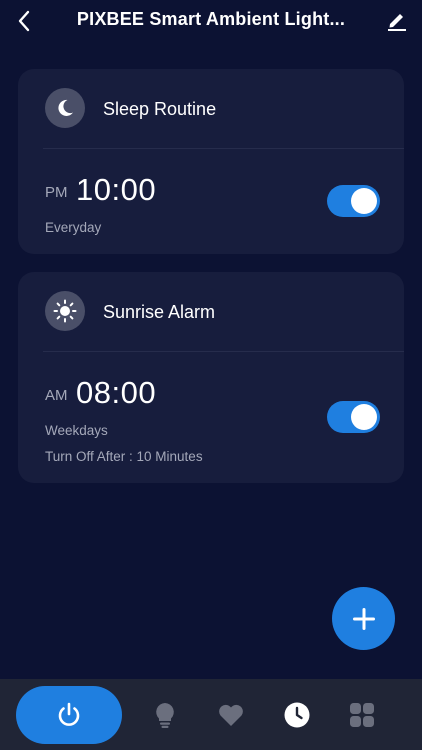  I want to click on back-button, so click(24, 21).